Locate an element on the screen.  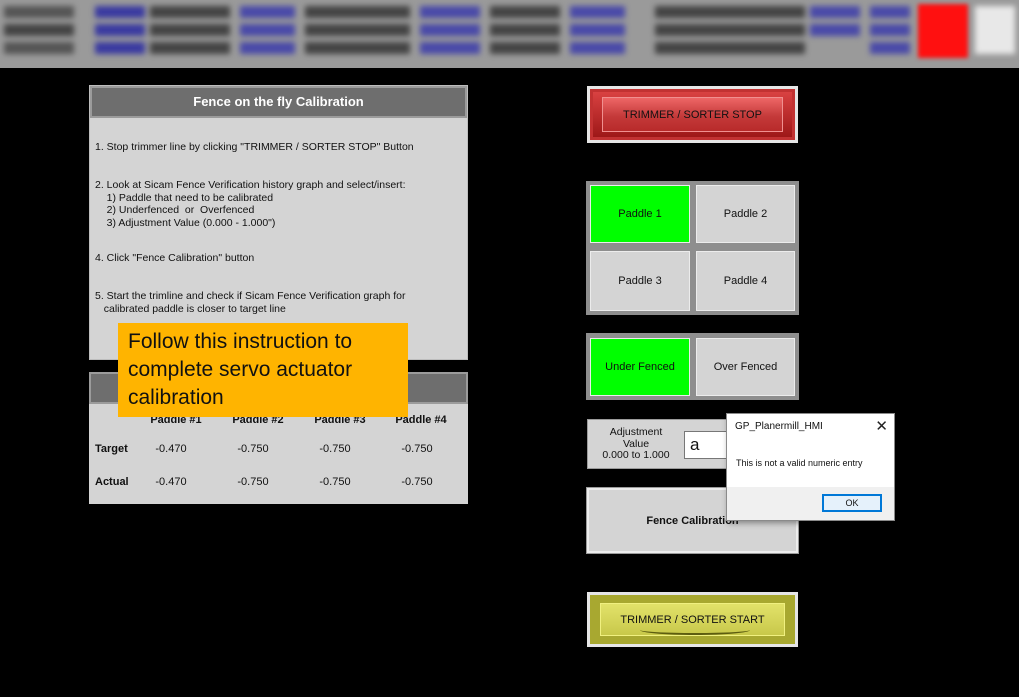
dialog-message: This is not a valid numeric entry is located at coordinates (799, 463).